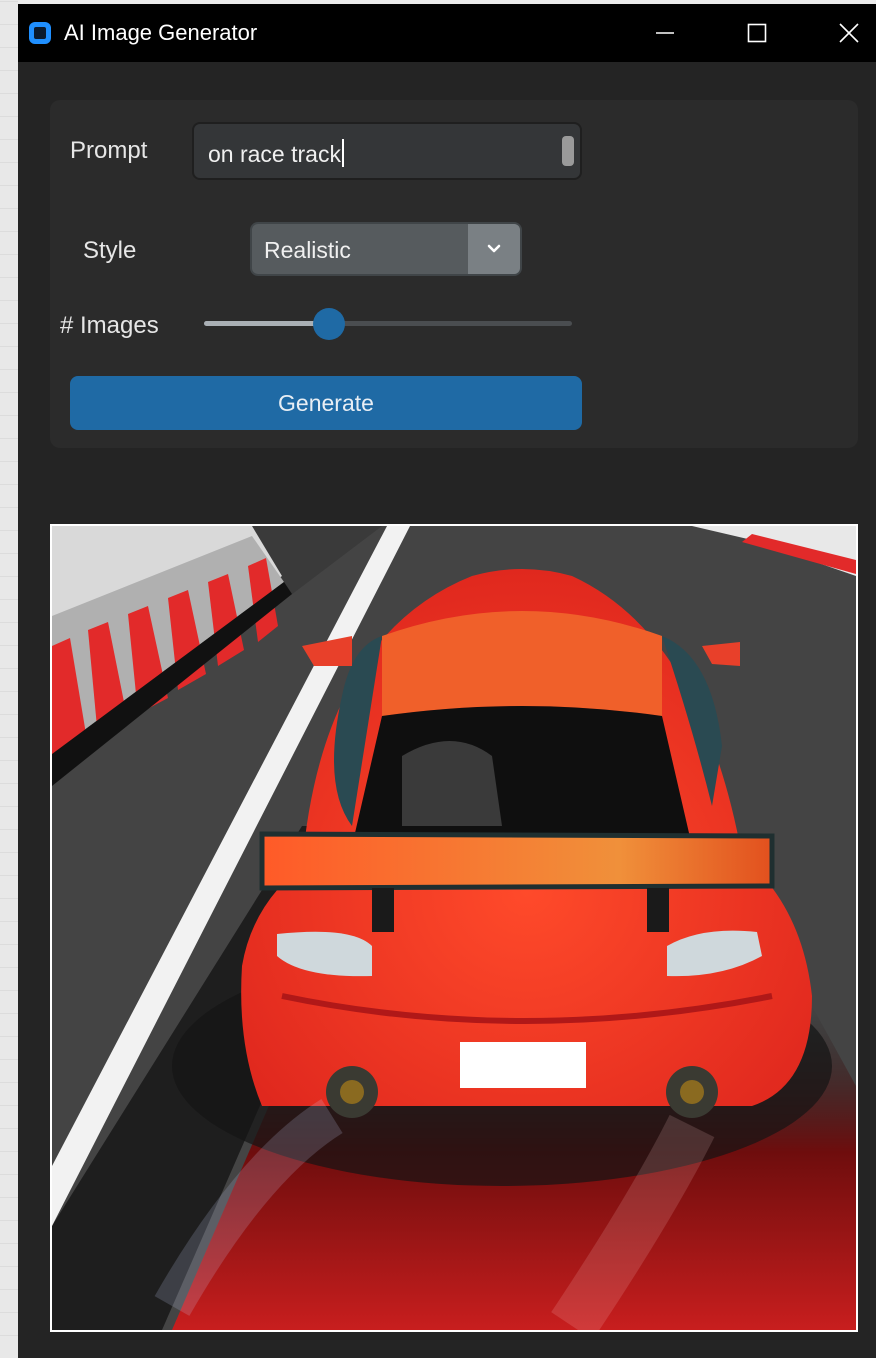 This screenshot has height=1358, width=876. Describe the element at coordinates (387, 151) in the screenshot. I see `prompt-input: on race track` at that location.